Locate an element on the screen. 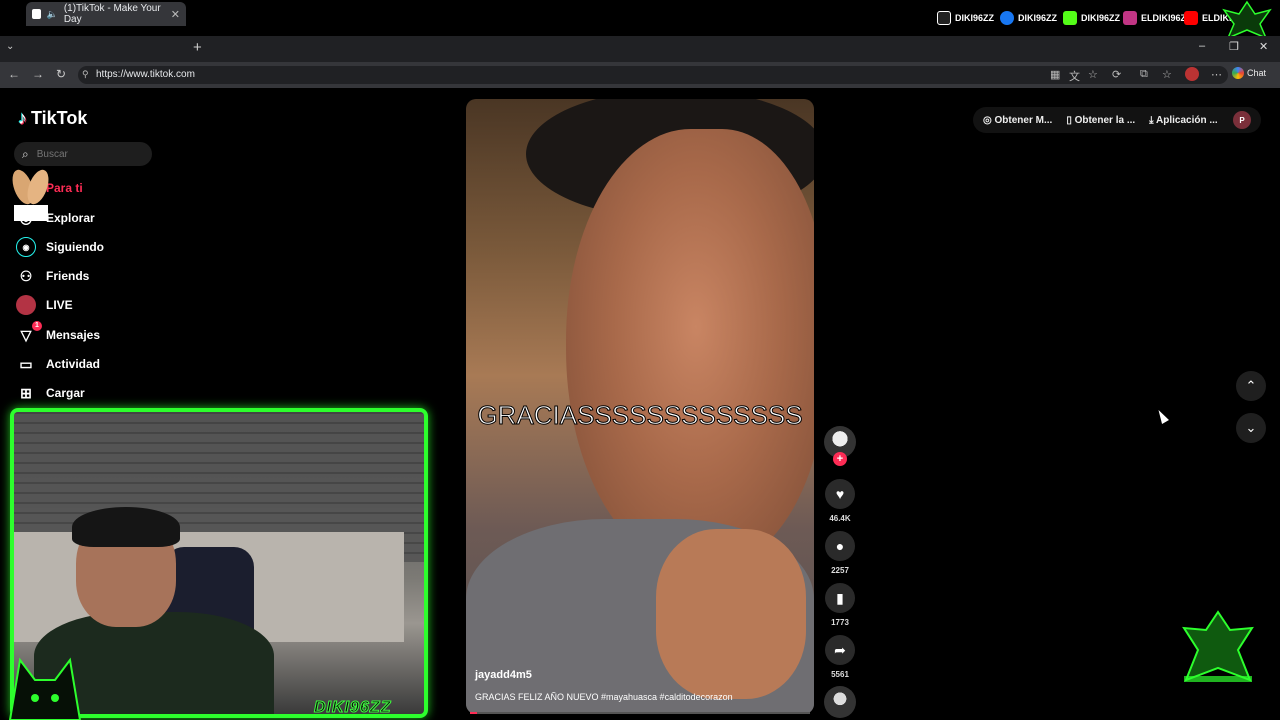  minimize-button: – is located at coordinates (1202, 46).